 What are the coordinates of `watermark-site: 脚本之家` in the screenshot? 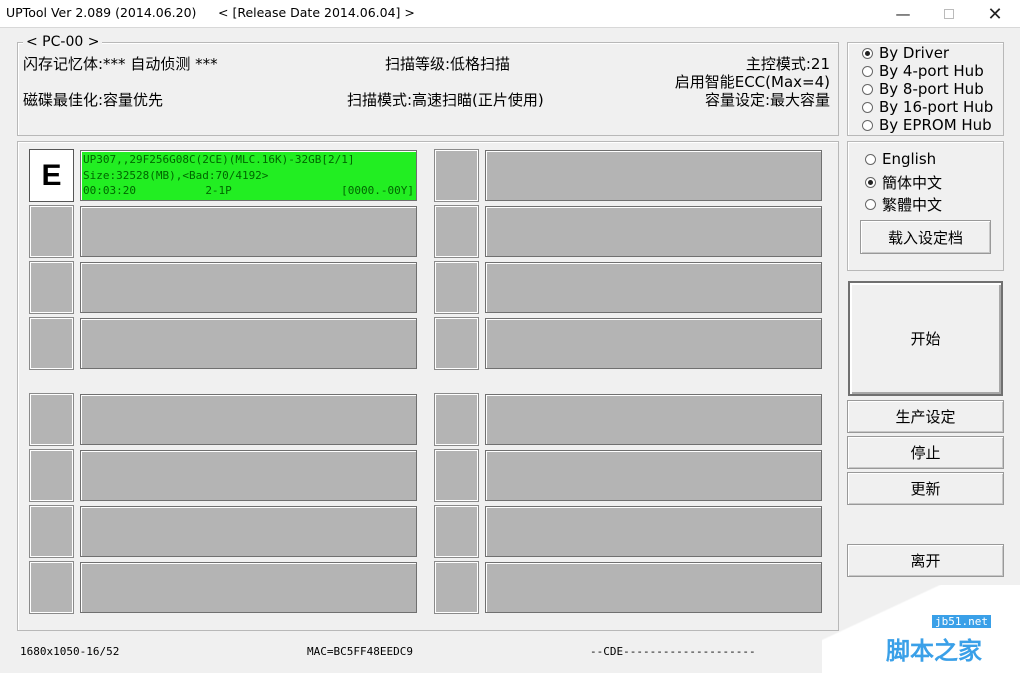 It's located at (934, 648).